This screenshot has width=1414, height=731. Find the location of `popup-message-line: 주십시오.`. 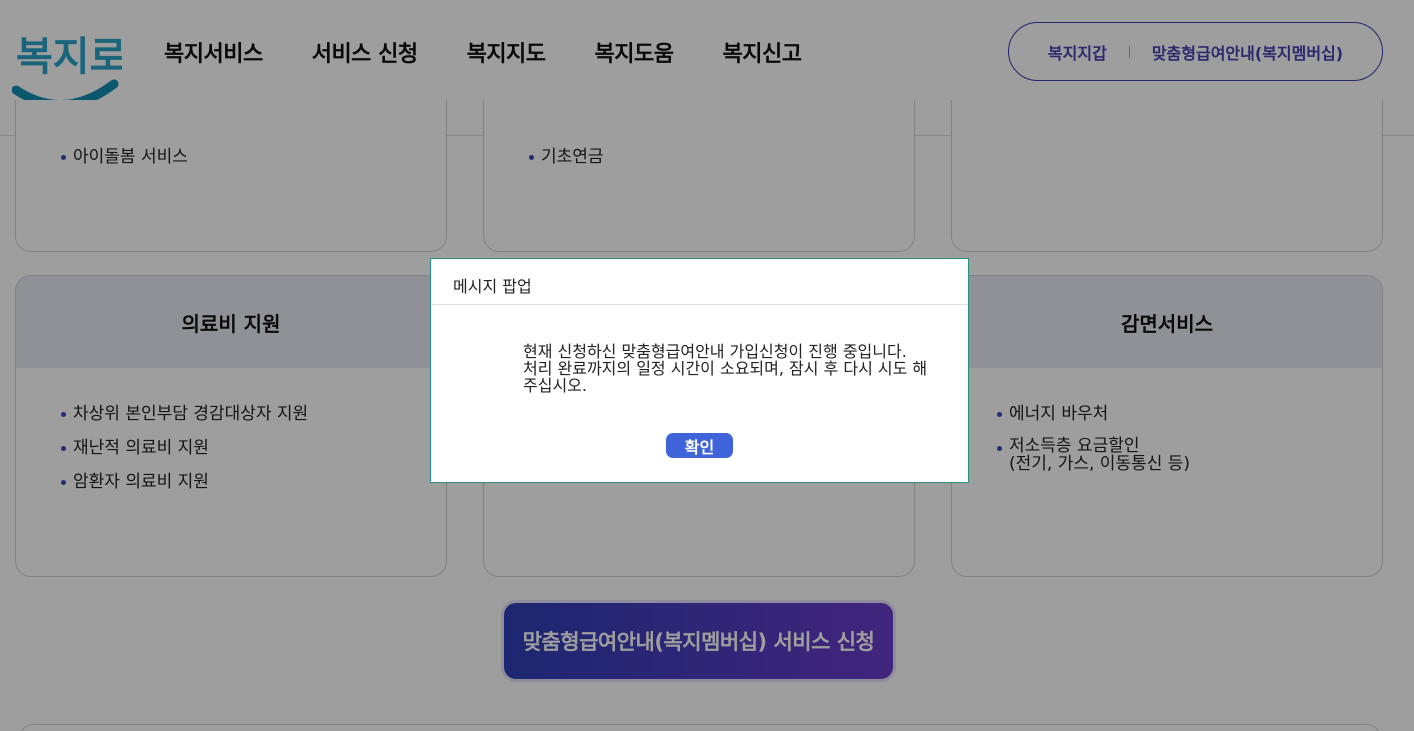

popup-message-line: 주십시오. is located at coordinates (555, 385).